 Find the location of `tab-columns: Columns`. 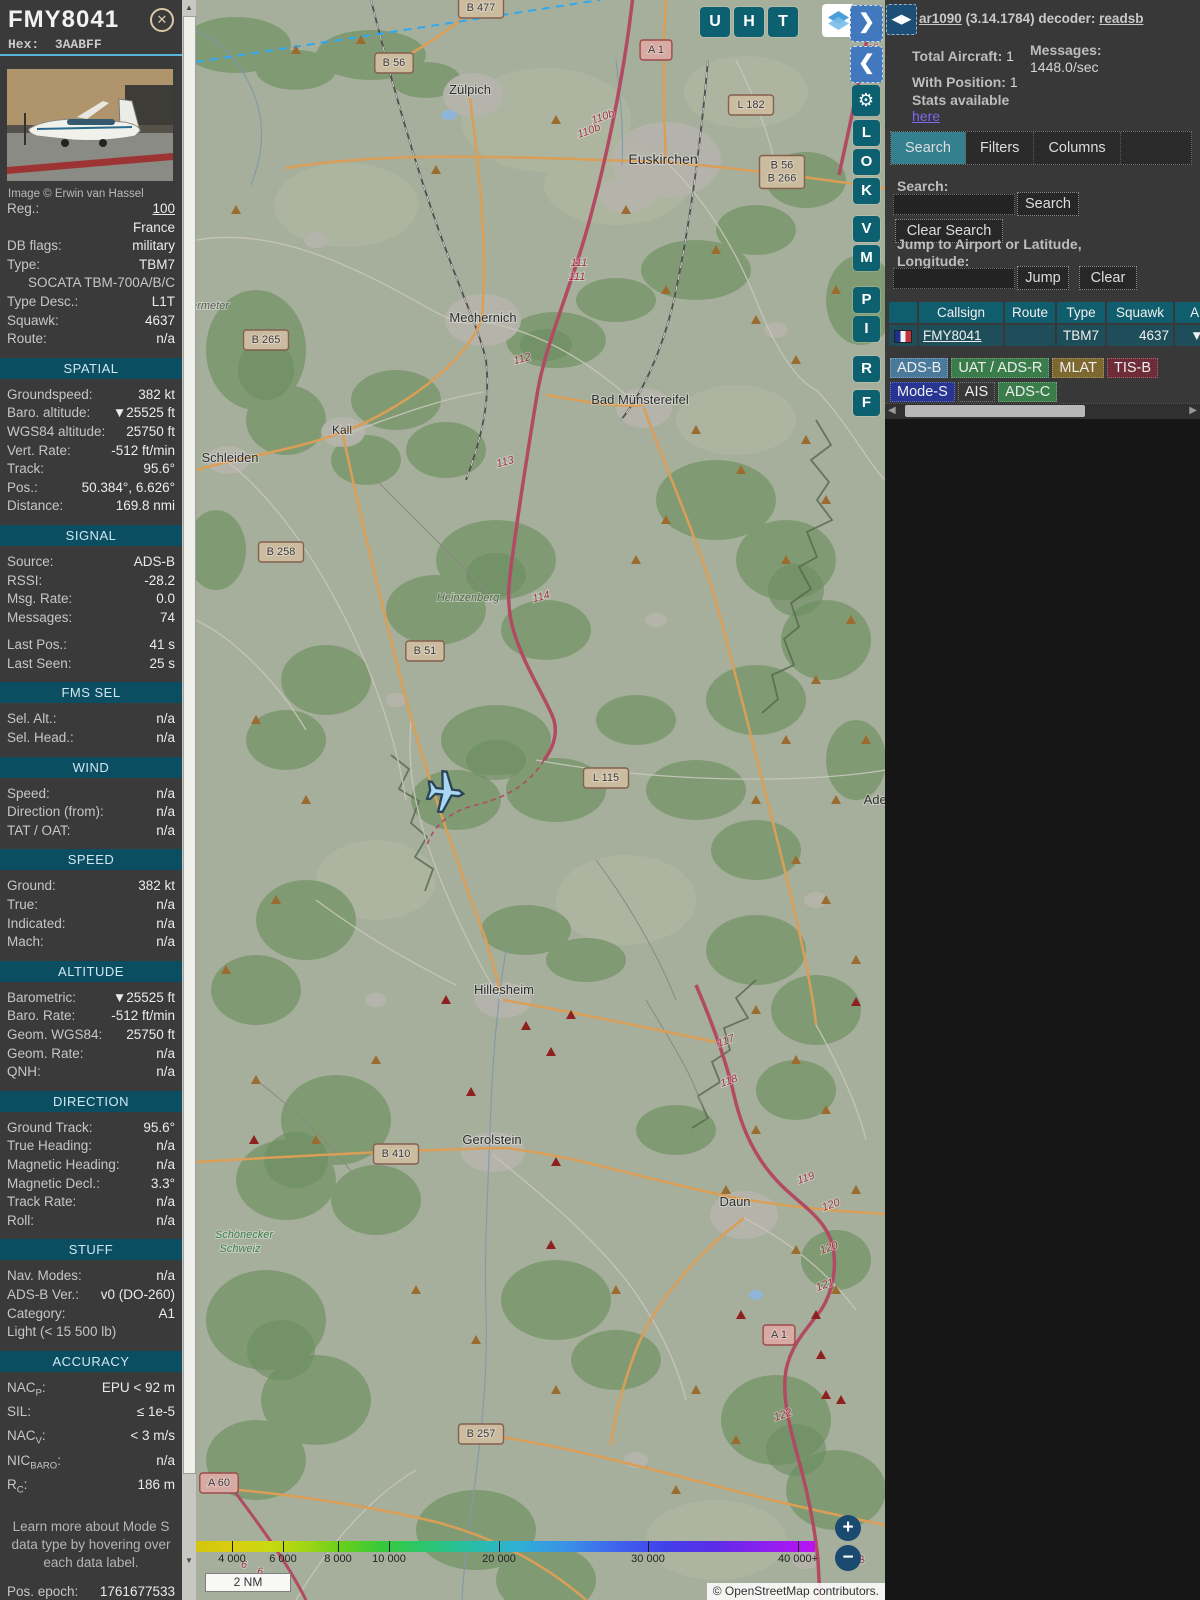

tab-columns: Columns is located at coordinates (1077, 148).